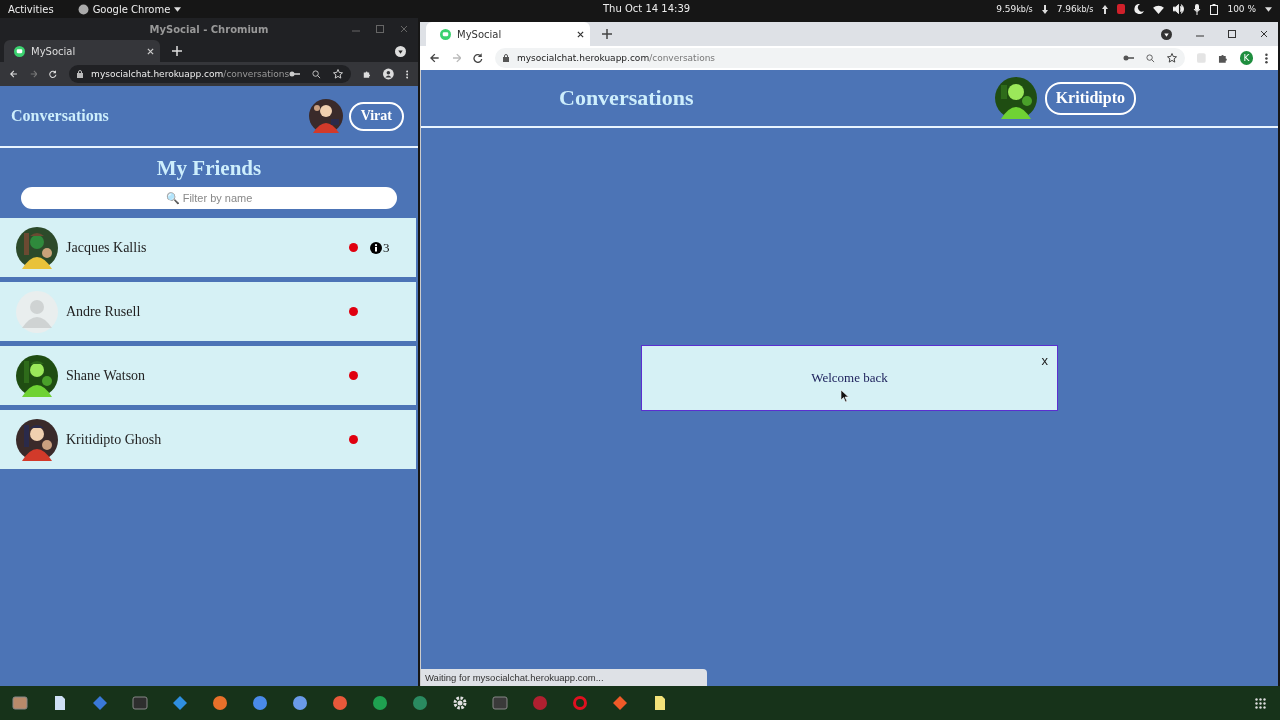 Image resolution: width=1280 pixels, height=720 pixels. I want to click on clock: Thu Oct 14 14:39, so click(647, 8).